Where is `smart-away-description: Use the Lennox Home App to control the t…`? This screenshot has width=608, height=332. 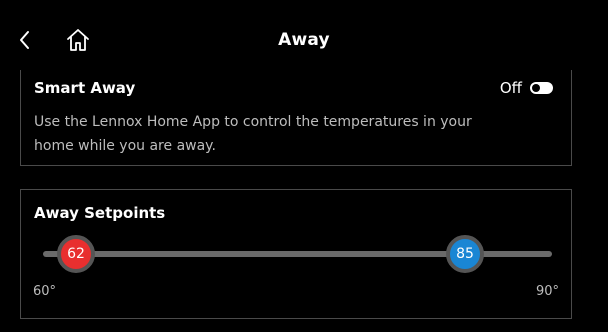
smart-away-description: Use the Lennox Home App to control the t… is located at coordinates (253, 134).